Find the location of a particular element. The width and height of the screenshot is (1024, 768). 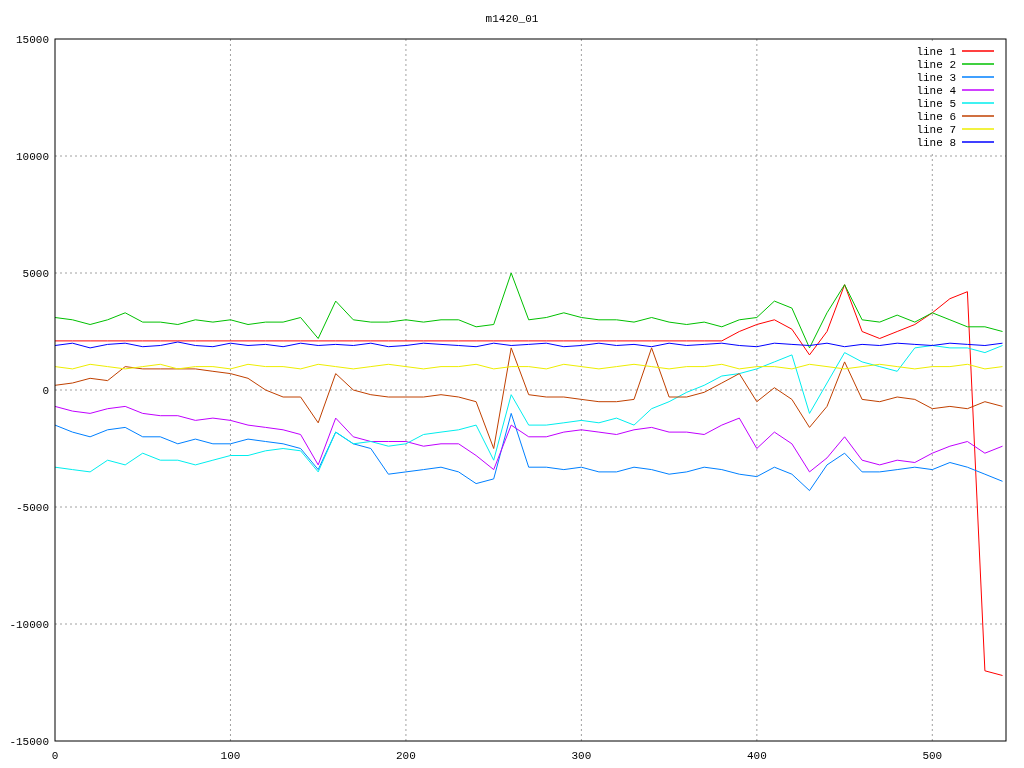

legend-label: line 1 is located at coordinates (936, 52).